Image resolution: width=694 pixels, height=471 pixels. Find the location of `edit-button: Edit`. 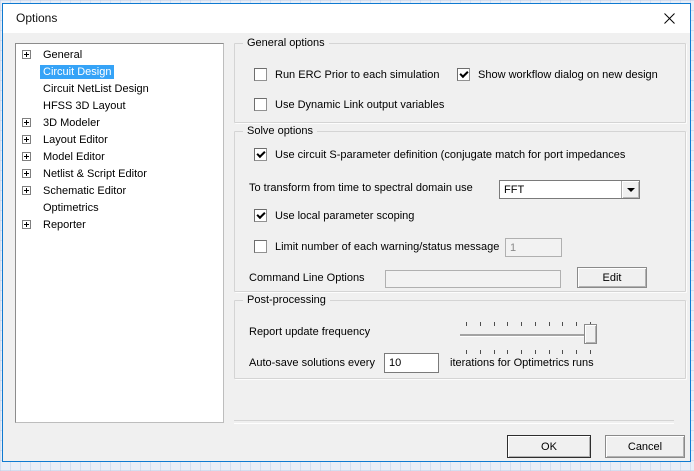

edit-button: Edit is located at coordinates (612, 277).